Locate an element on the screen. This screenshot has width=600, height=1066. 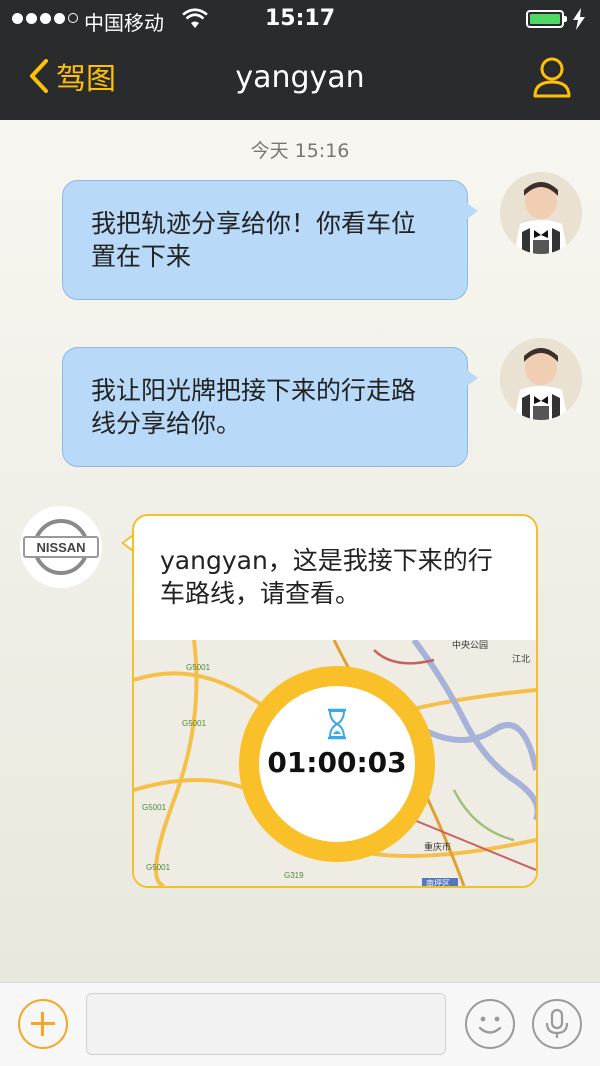
status-time: 15:17 is located at coordinates (300, 18).